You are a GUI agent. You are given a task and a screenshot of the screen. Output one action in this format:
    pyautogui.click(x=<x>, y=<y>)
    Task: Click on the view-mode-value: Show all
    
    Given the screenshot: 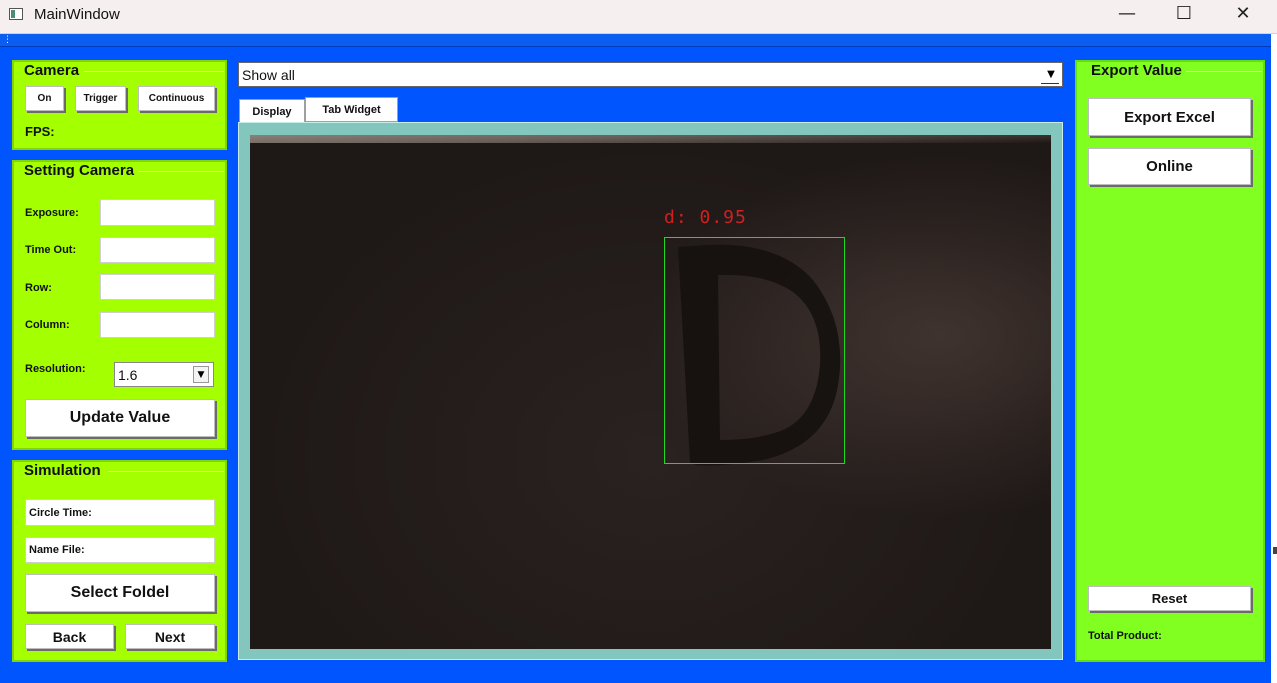 What is the action you would take?
    pyautogui.click(x=268, y=74)
    